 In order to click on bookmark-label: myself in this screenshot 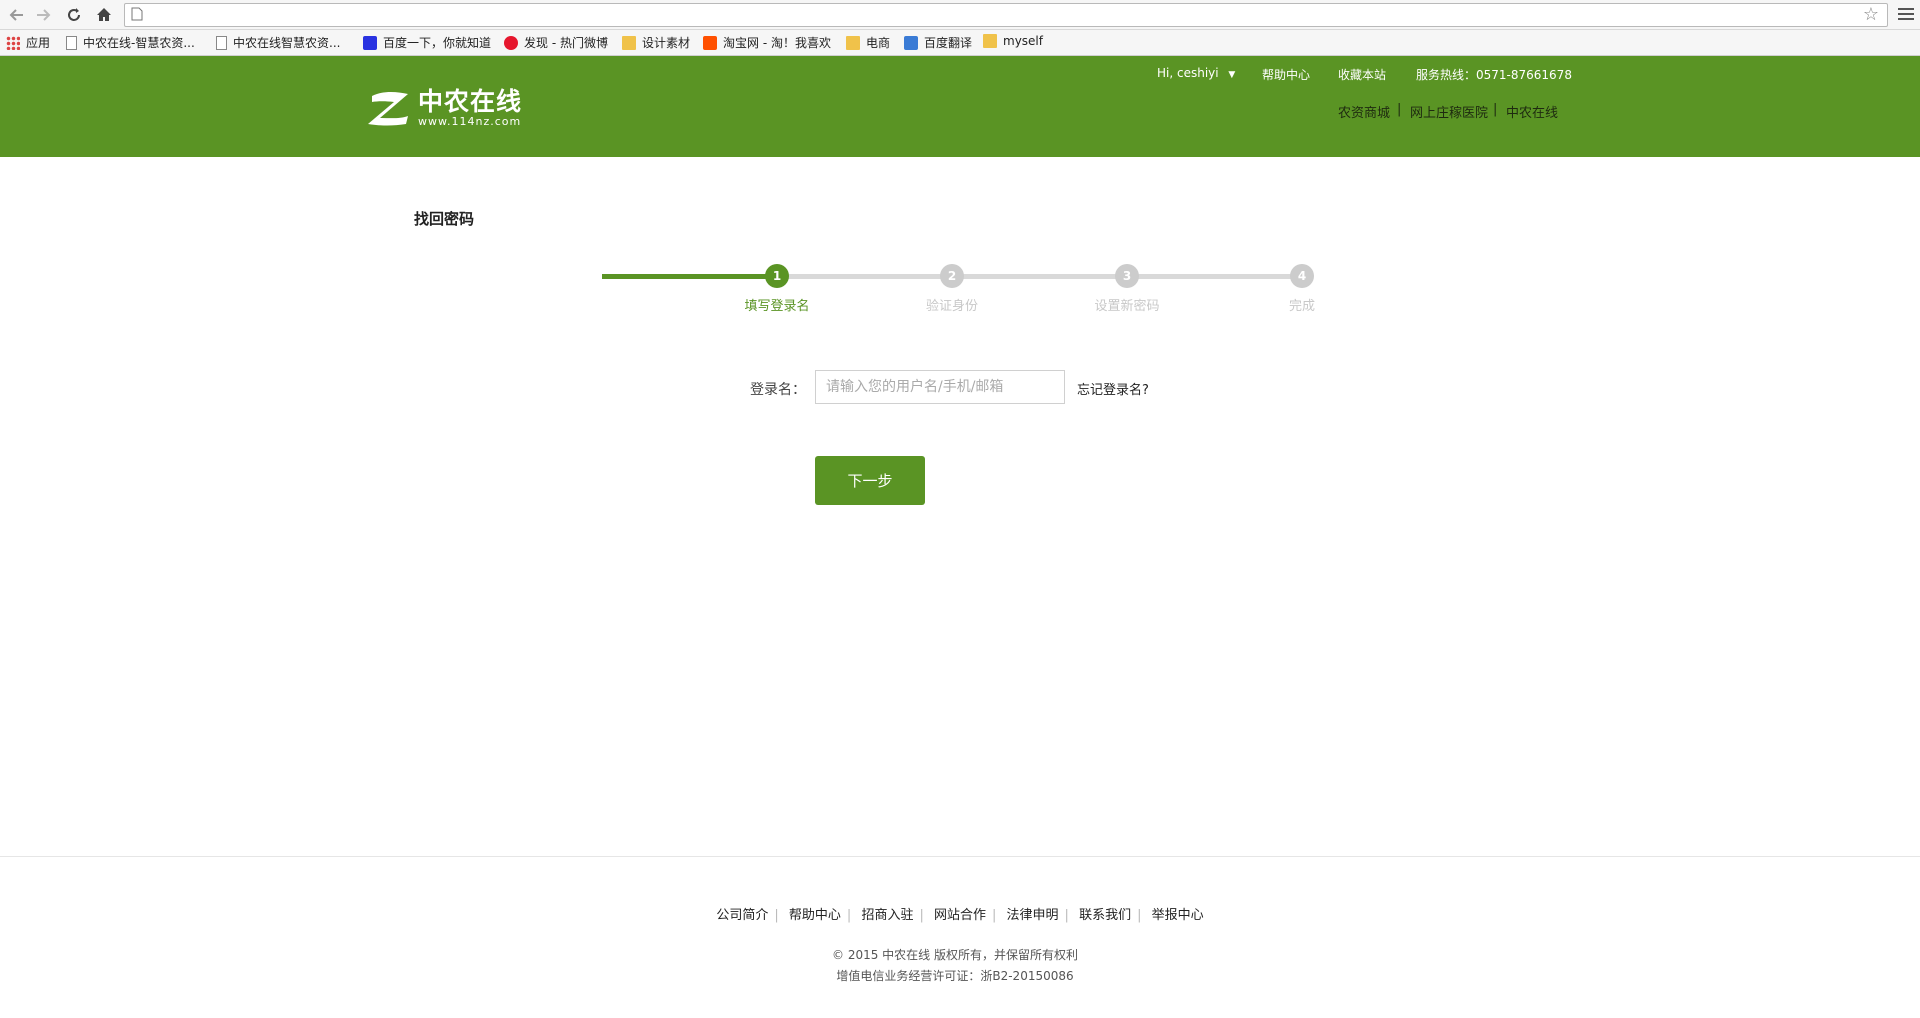, I will do `click(1023, 41)`.